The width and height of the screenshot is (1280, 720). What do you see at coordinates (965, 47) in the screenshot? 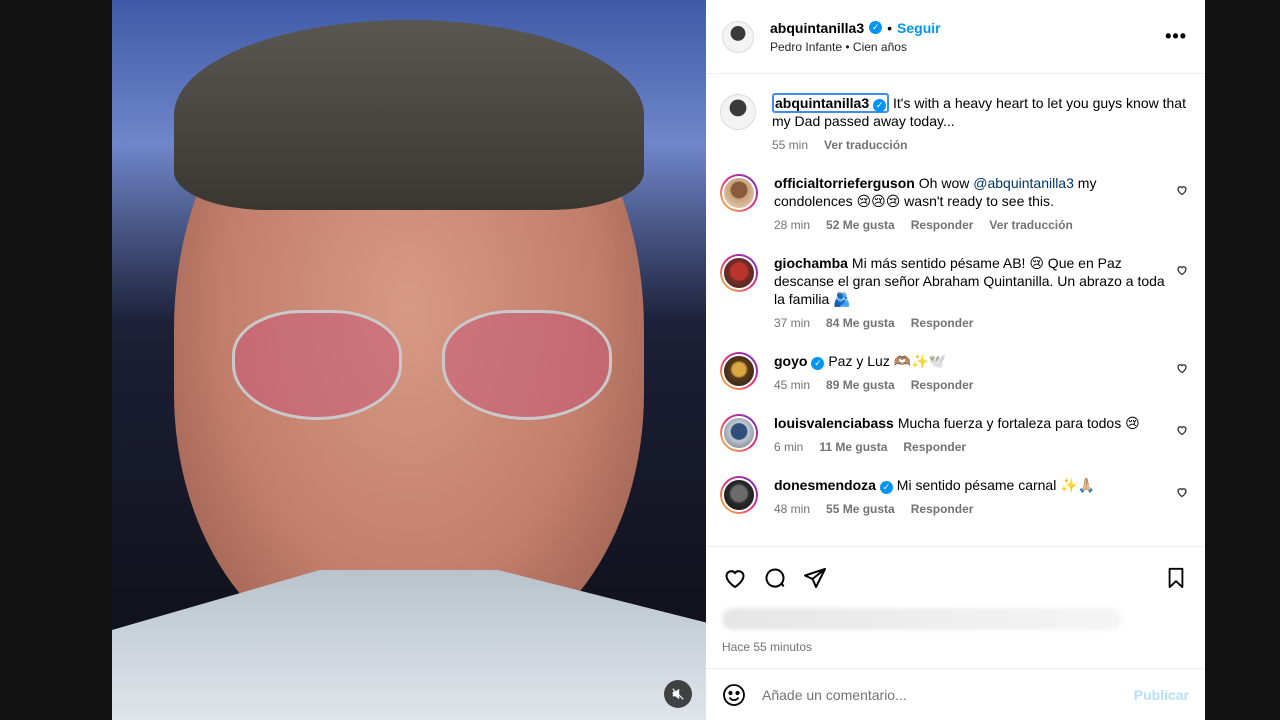
I see `audio-track: Pedro Infante • Cien años` at bounding box center [965, 47].